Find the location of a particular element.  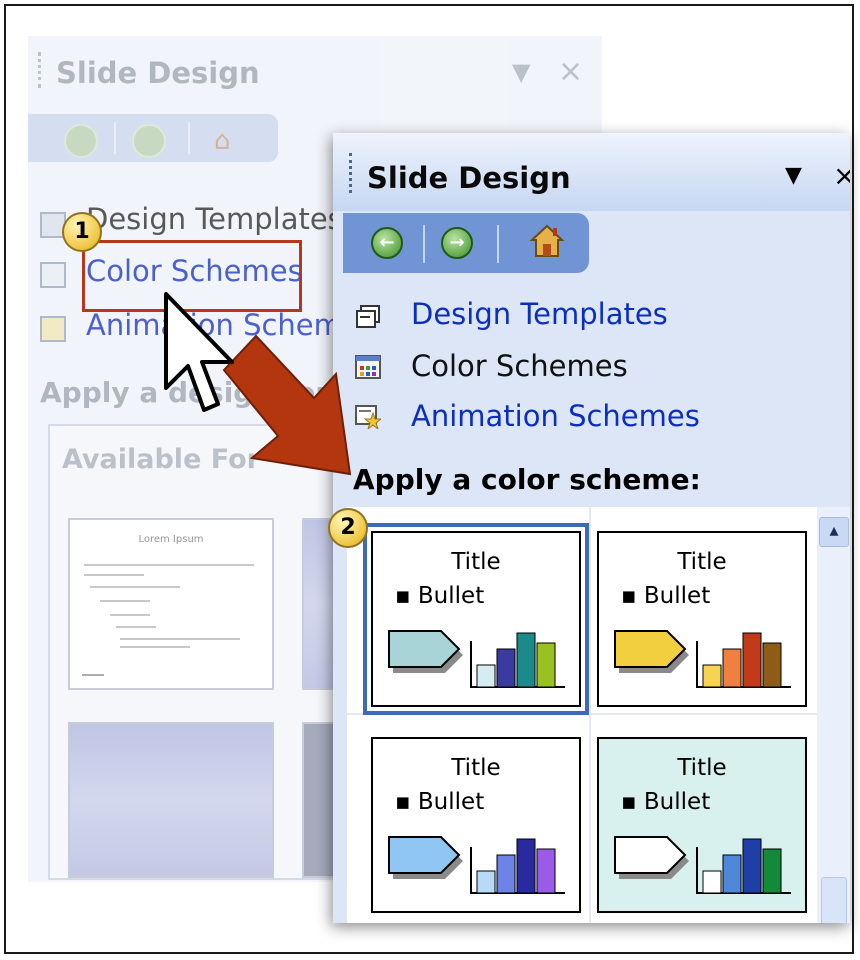

back-arrow-icon is located at coordinates (81, 141).